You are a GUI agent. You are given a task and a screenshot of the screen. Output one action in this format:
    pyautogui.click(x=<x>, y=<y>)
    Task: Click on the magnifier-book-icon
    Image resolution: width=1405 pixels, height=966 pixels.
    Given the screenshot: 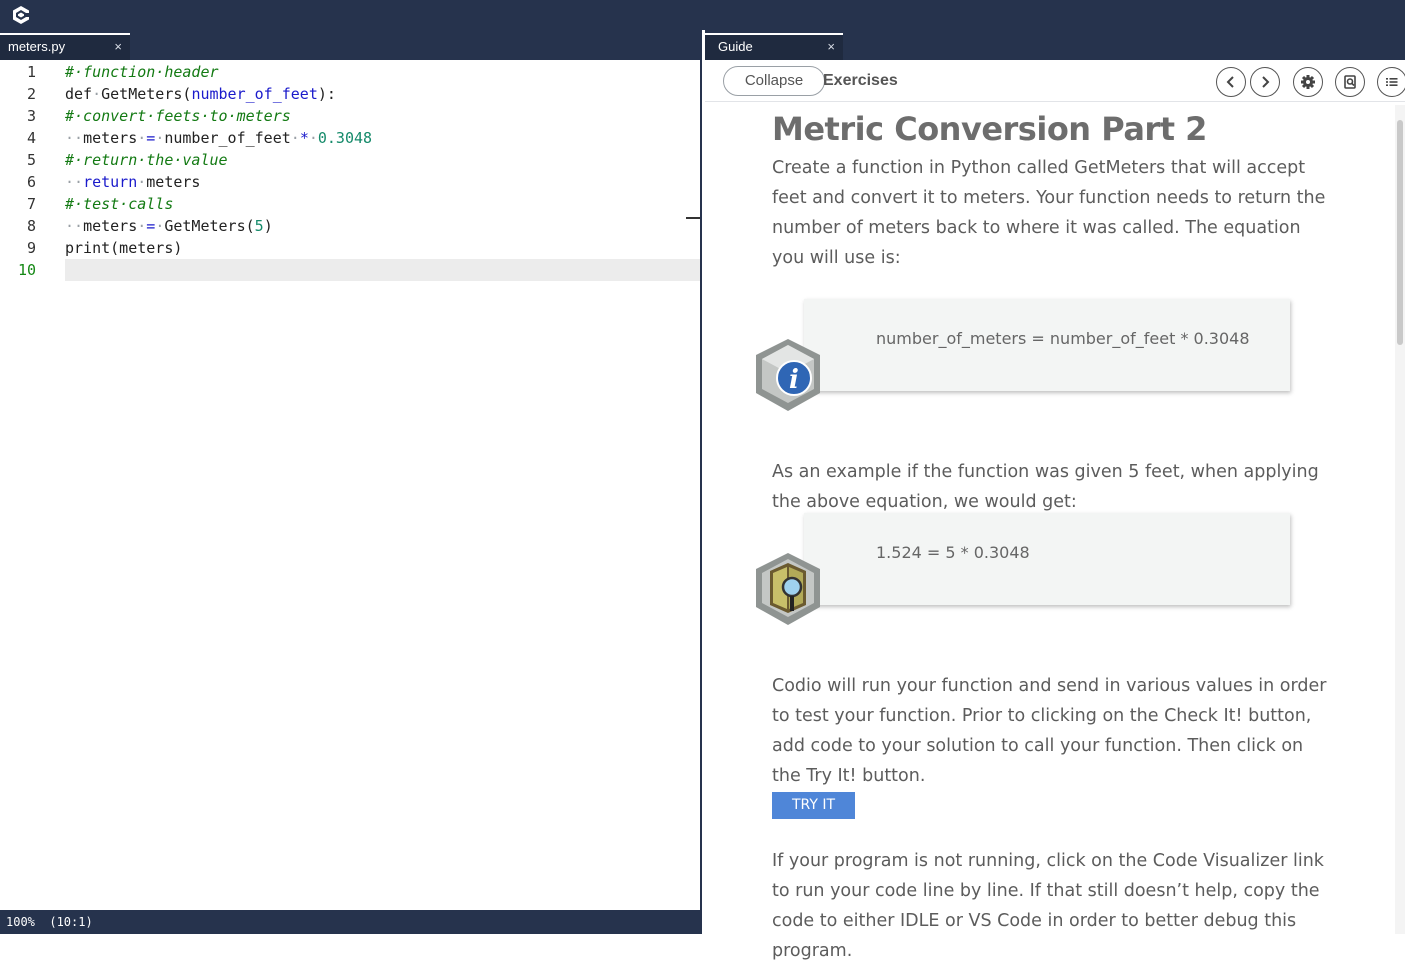 What is the action you would take?
    pyautogui.click(x=788, y=589)
    